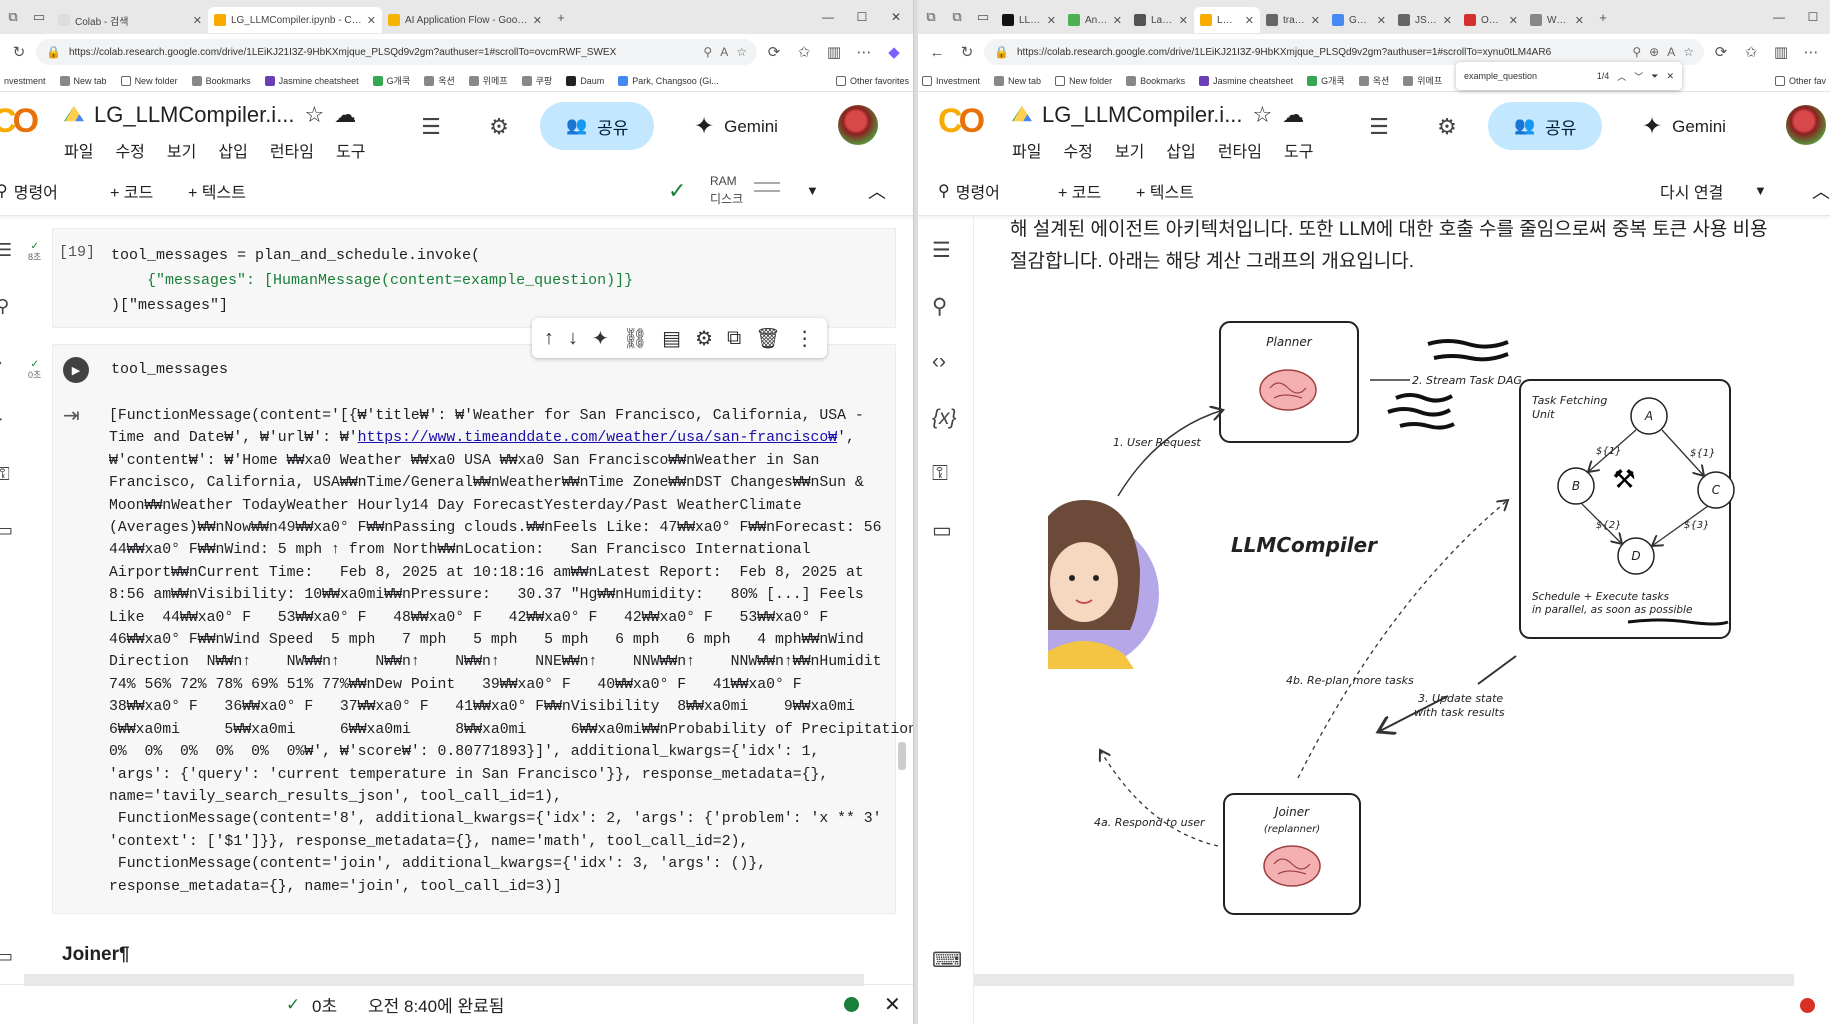  Describe the element at coordinates (1384, 980) in the screenshot. I see `horizontal-scrollbar` at that location.